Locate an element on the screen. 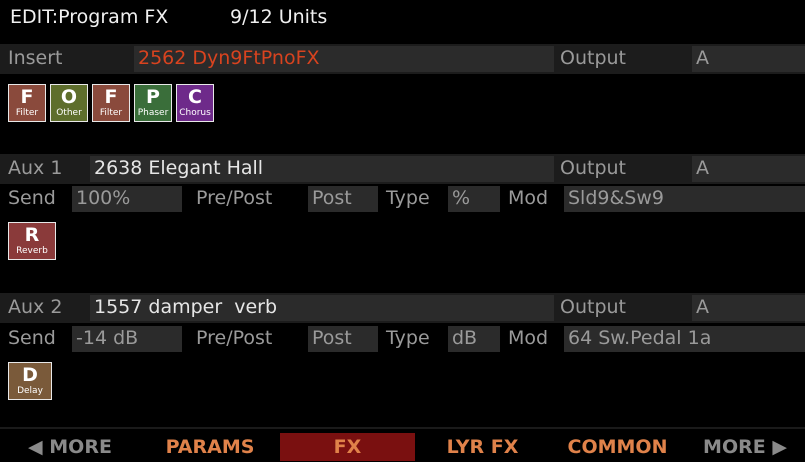 This screenshot has height=462, width=805. tab-more-left: ◀ MORE is located at coordinates (70, 447).